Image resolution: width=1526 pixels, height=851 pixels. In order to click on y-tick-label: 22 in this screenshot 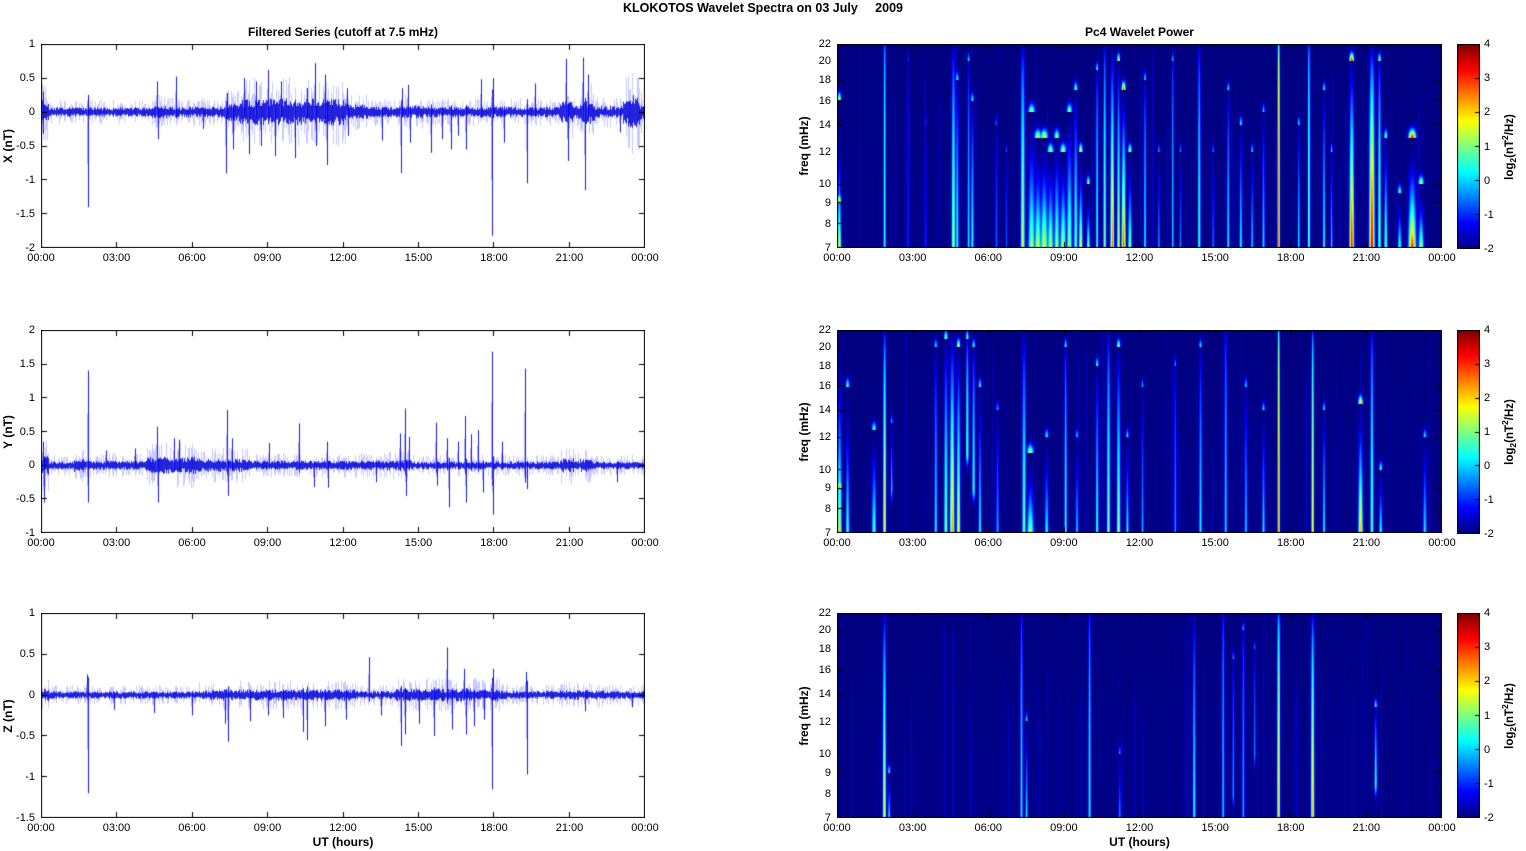, I will do `click(824, 44)`.